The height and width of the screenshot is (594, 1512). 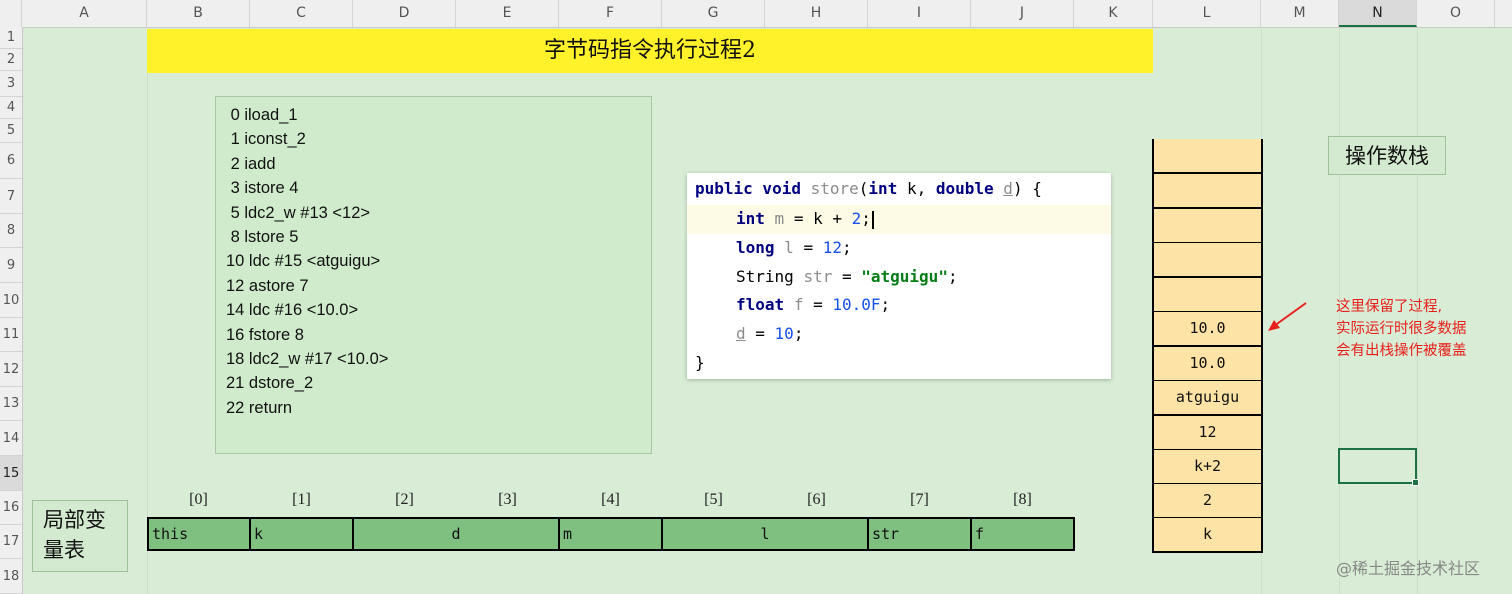 What do you see at coordinates (307, 359) in the screenshot?
I see `bytecode-line: 18 ldc2_w #17 <10.0>` at bounding box center [307, 359].